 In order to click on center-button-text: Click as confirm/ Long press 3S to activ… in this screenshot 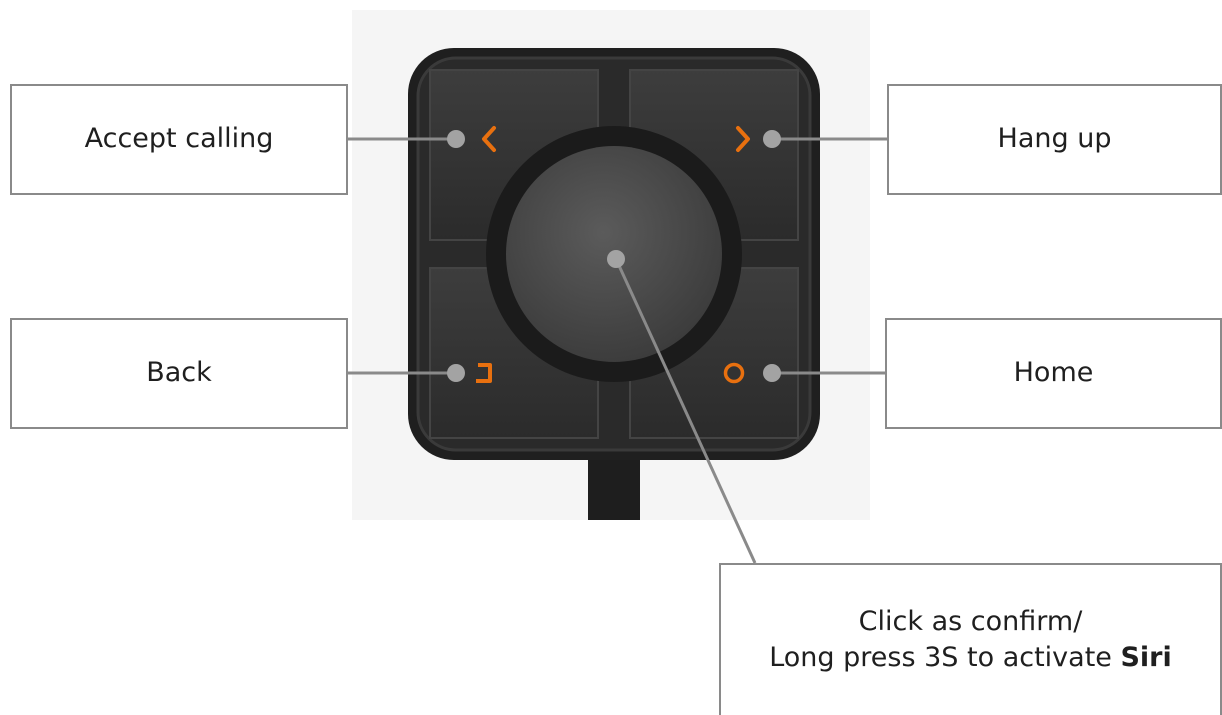, I will do `click(970, 640)`.